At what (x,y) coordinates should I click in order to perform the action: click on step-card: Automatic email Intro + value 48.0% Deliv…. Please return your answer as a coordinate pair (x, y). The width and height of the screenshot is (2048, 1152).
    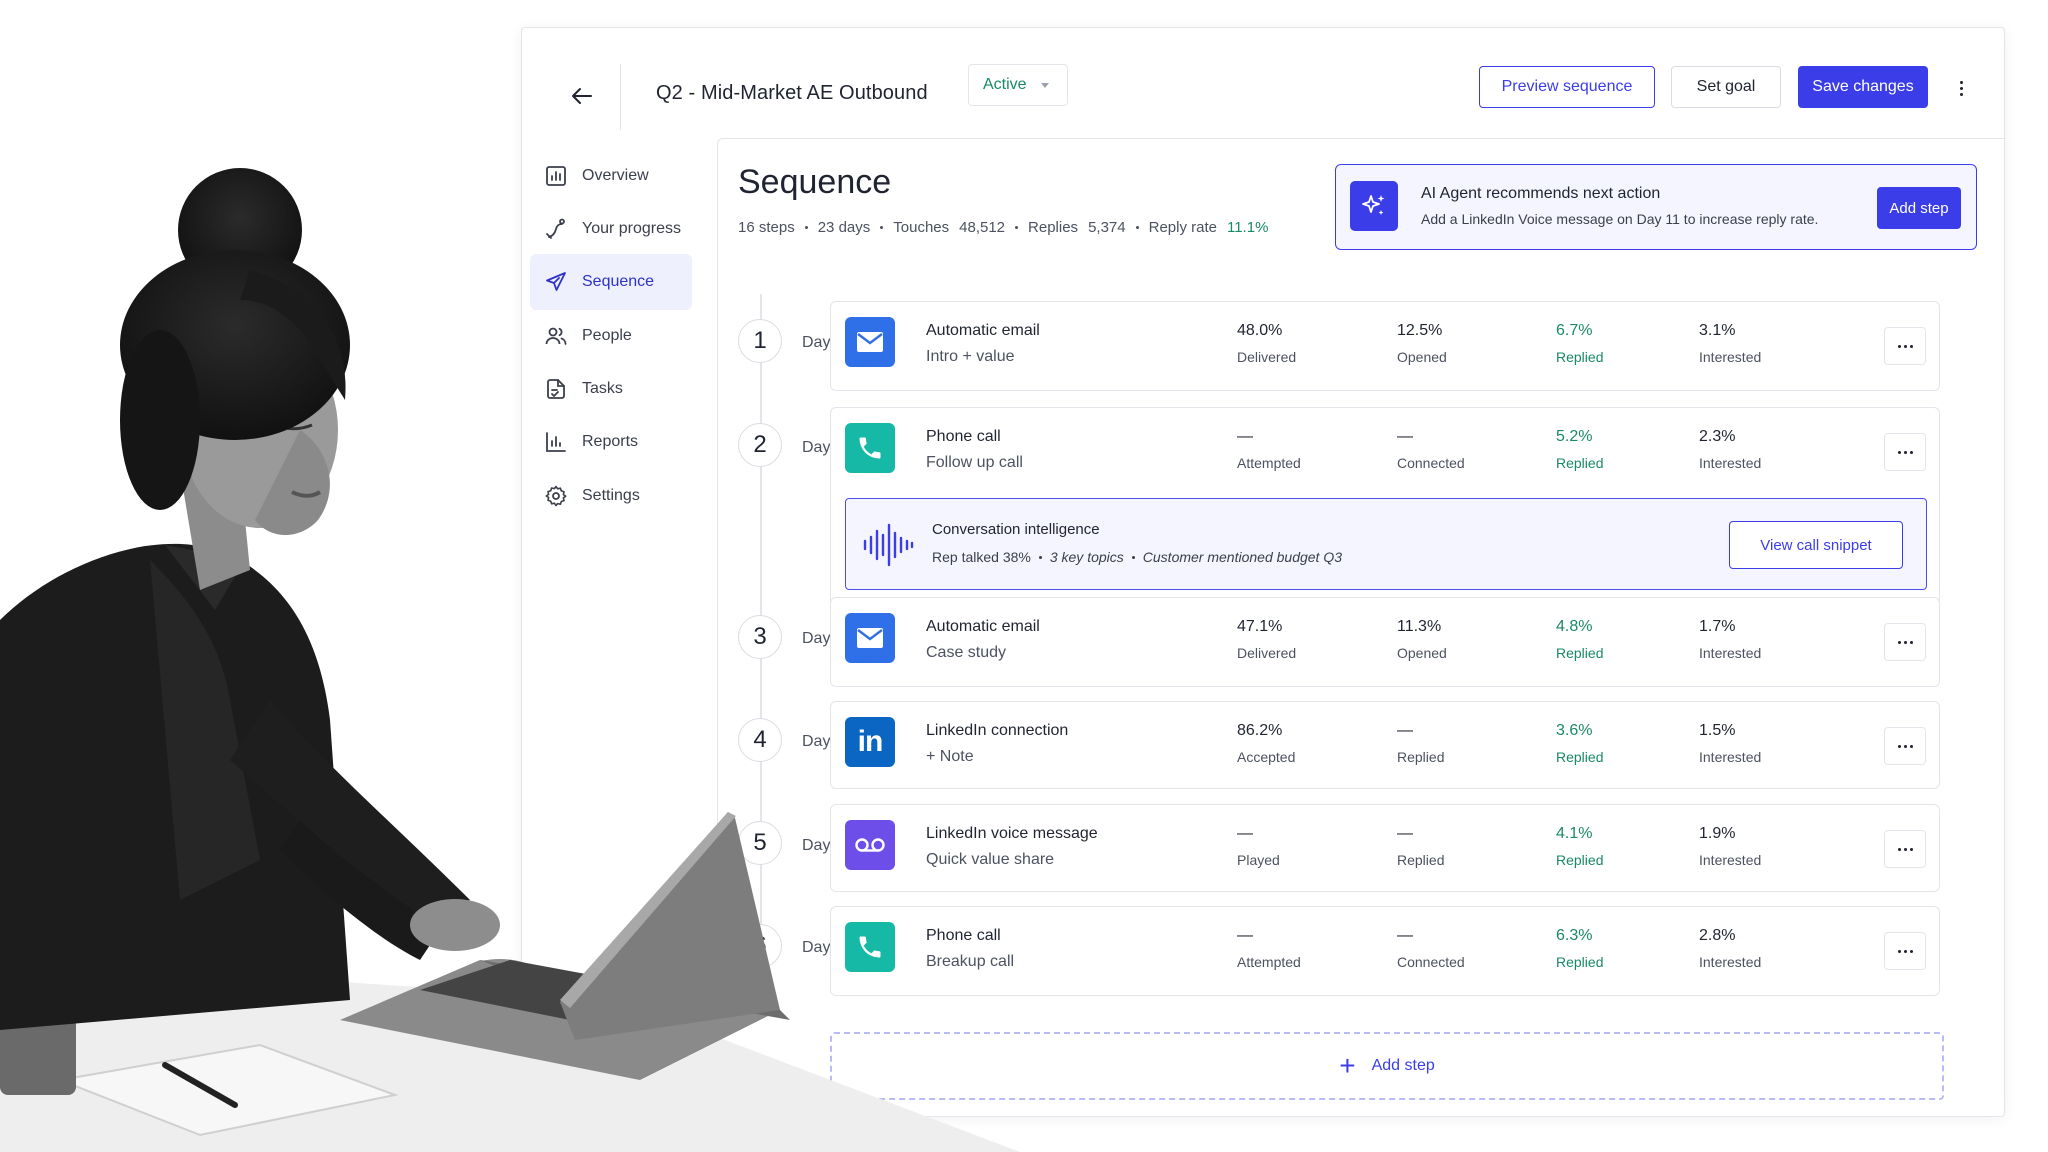
    Looking at the image, I should click on (1385, 346).